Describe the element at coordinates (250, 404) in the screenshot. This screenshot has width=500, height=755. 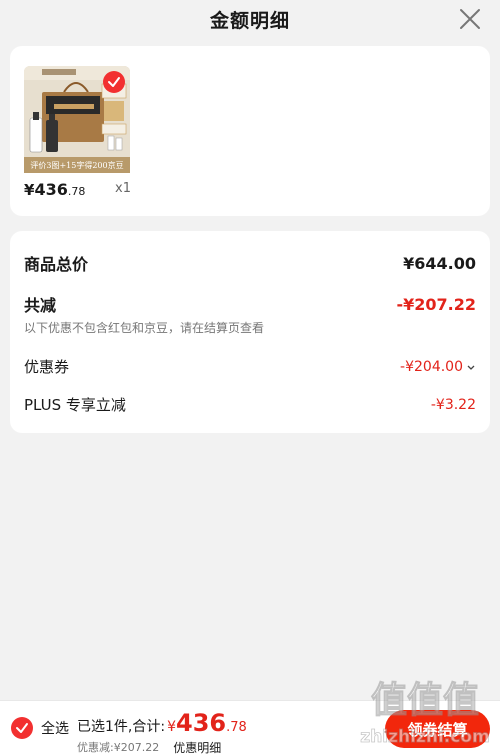
I see `plus-row: PLUS 专享立减 -¥3.22` at that location.